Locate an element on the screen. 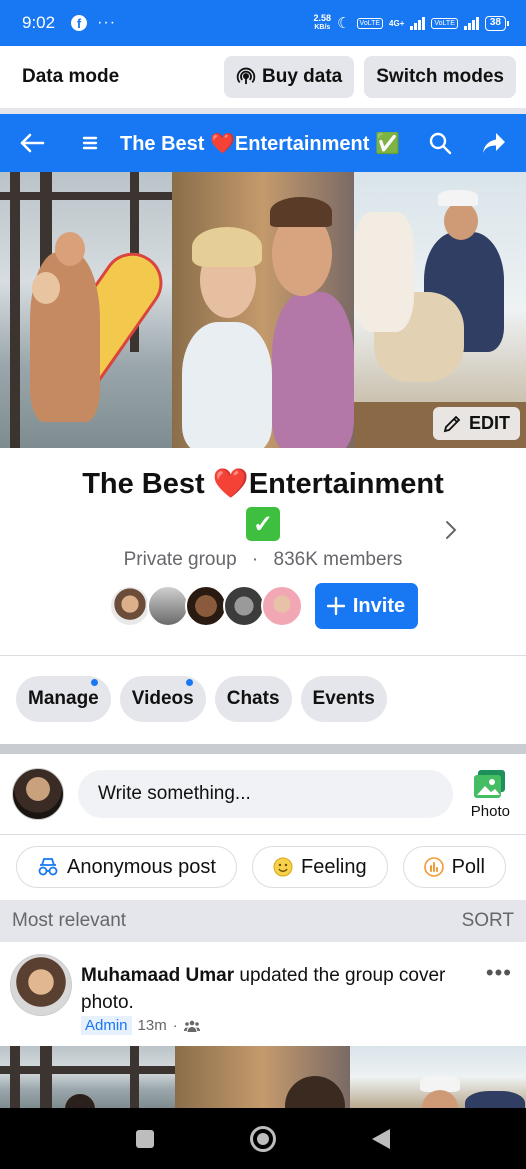 Image resolution: width=526 pixels, height=1169 pixels. switch-modes-label: Switch modes is located at coordinates (440, 76).